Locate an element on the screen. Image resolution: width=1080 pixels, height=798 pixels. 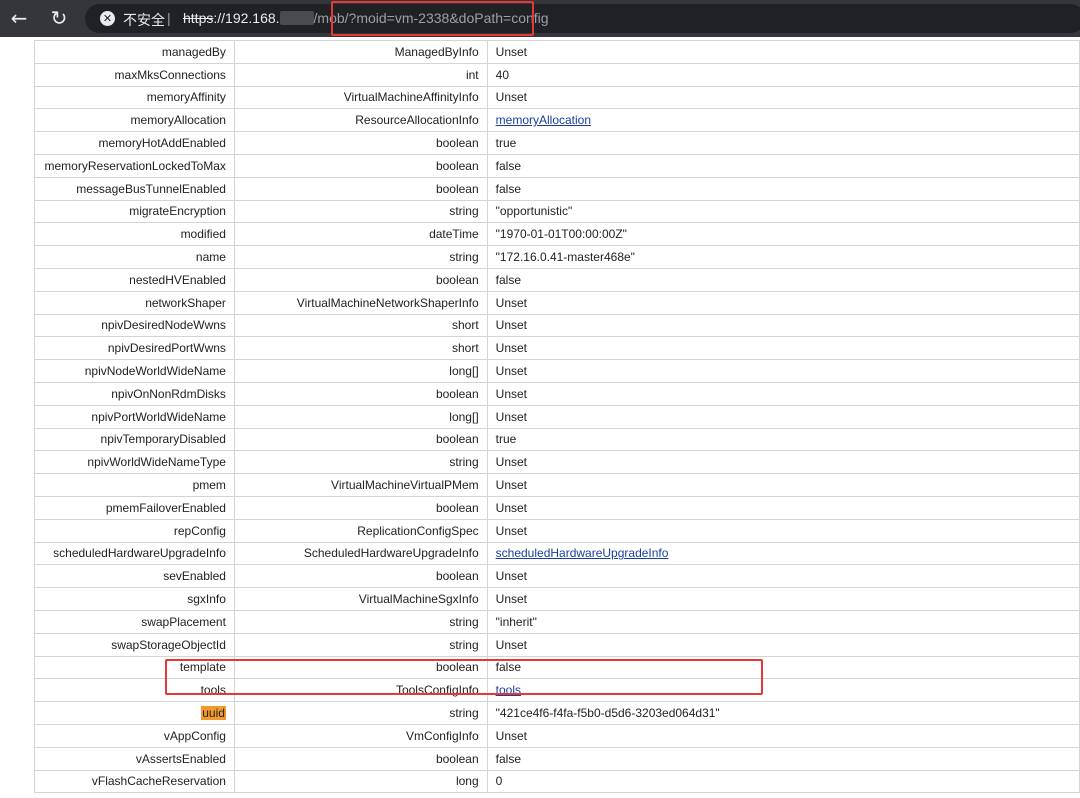
property-value-cell: "opportunistic" is located at coordinates (783, 211).